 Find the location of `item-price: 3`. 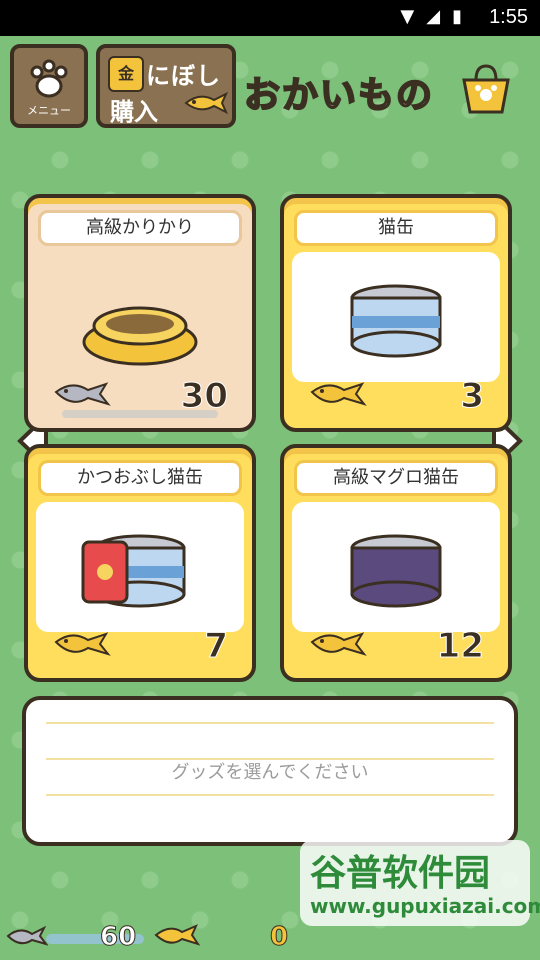

item-price: 3 is located at coordinates (472, 396).